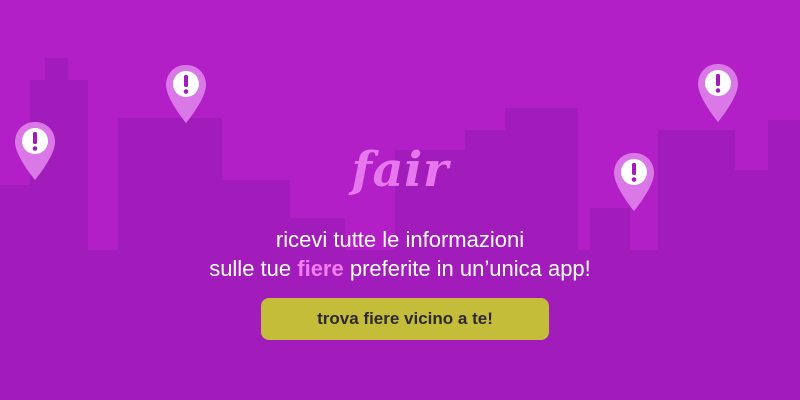 This screenshot has height=400, width=800. What do you see at coordinates (400, 170) in the screenshot?
I see `app-logo: fair` at bounding box center [400, 170].